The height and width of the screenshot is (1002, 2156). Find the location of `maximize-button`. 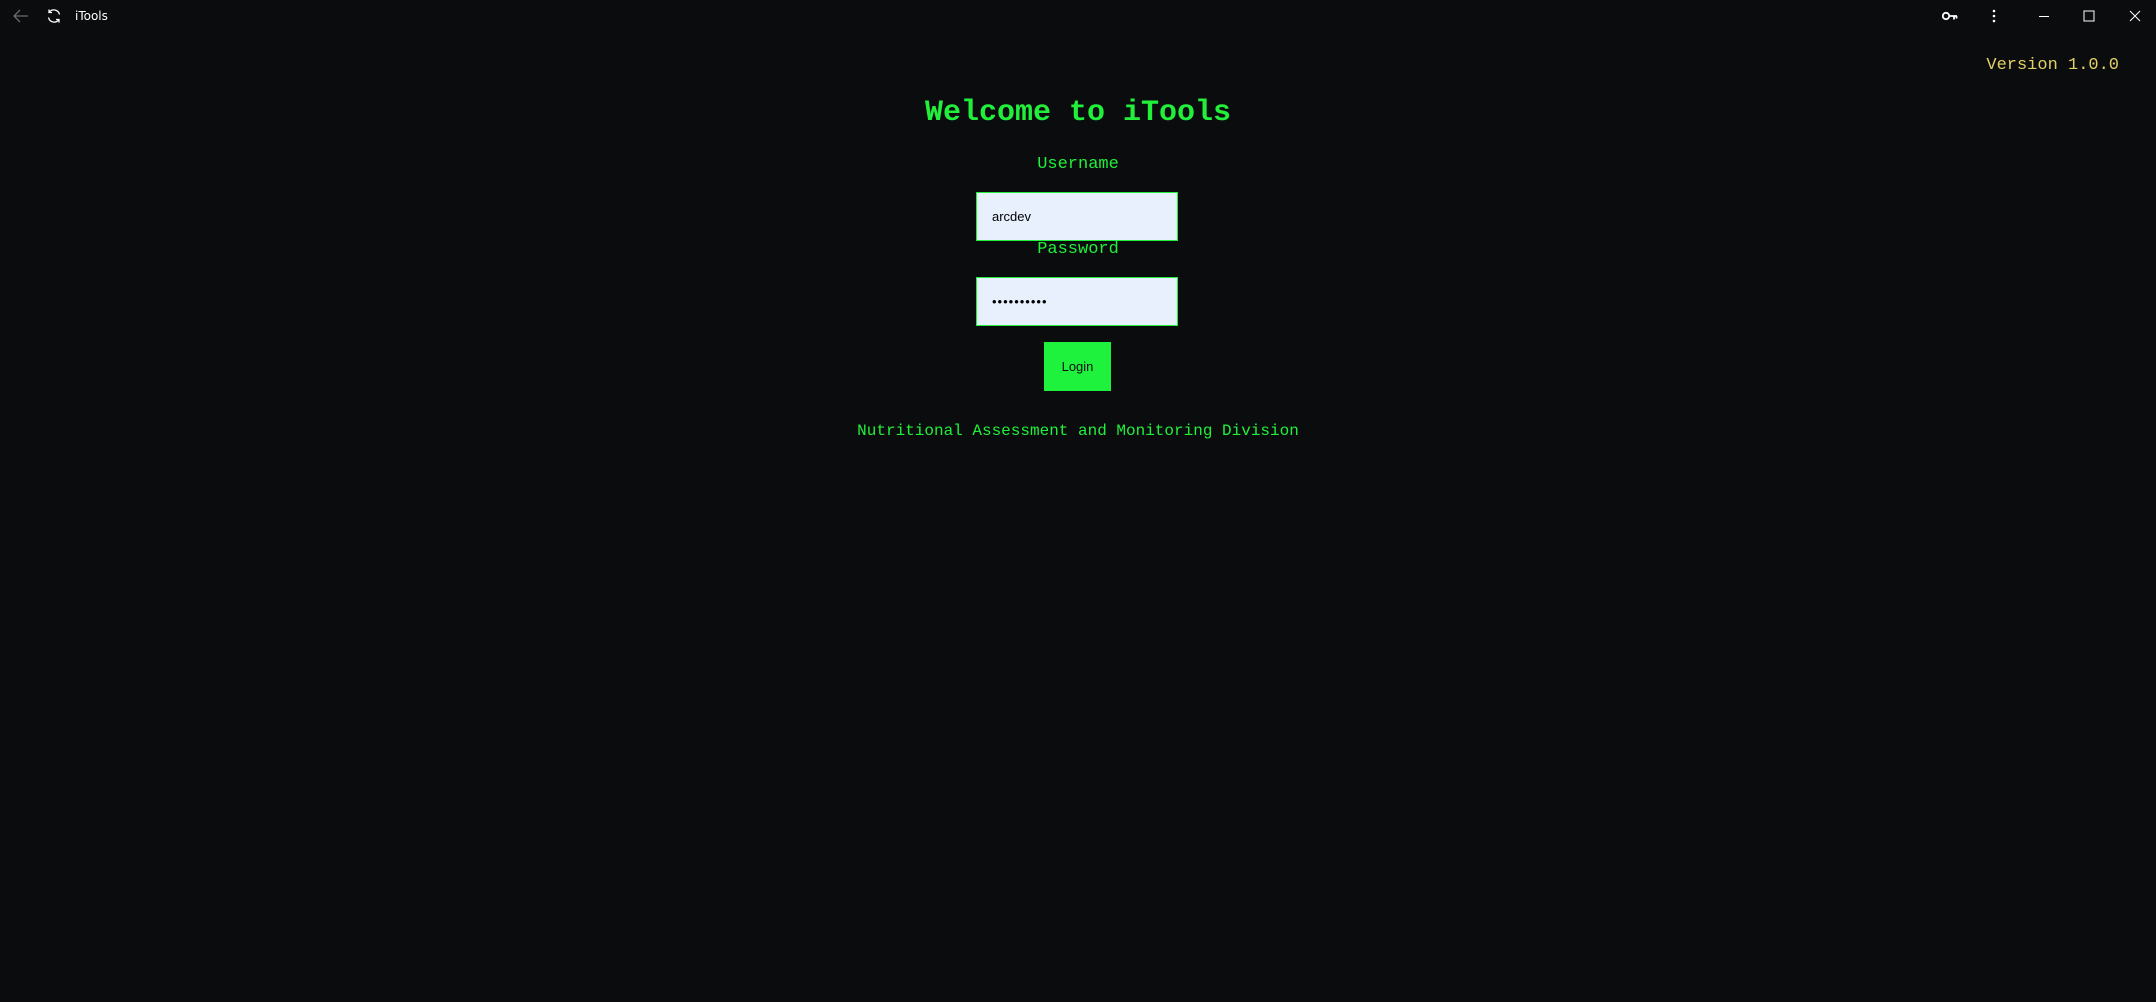

maximize-button is located at coordinates (2089, 16).